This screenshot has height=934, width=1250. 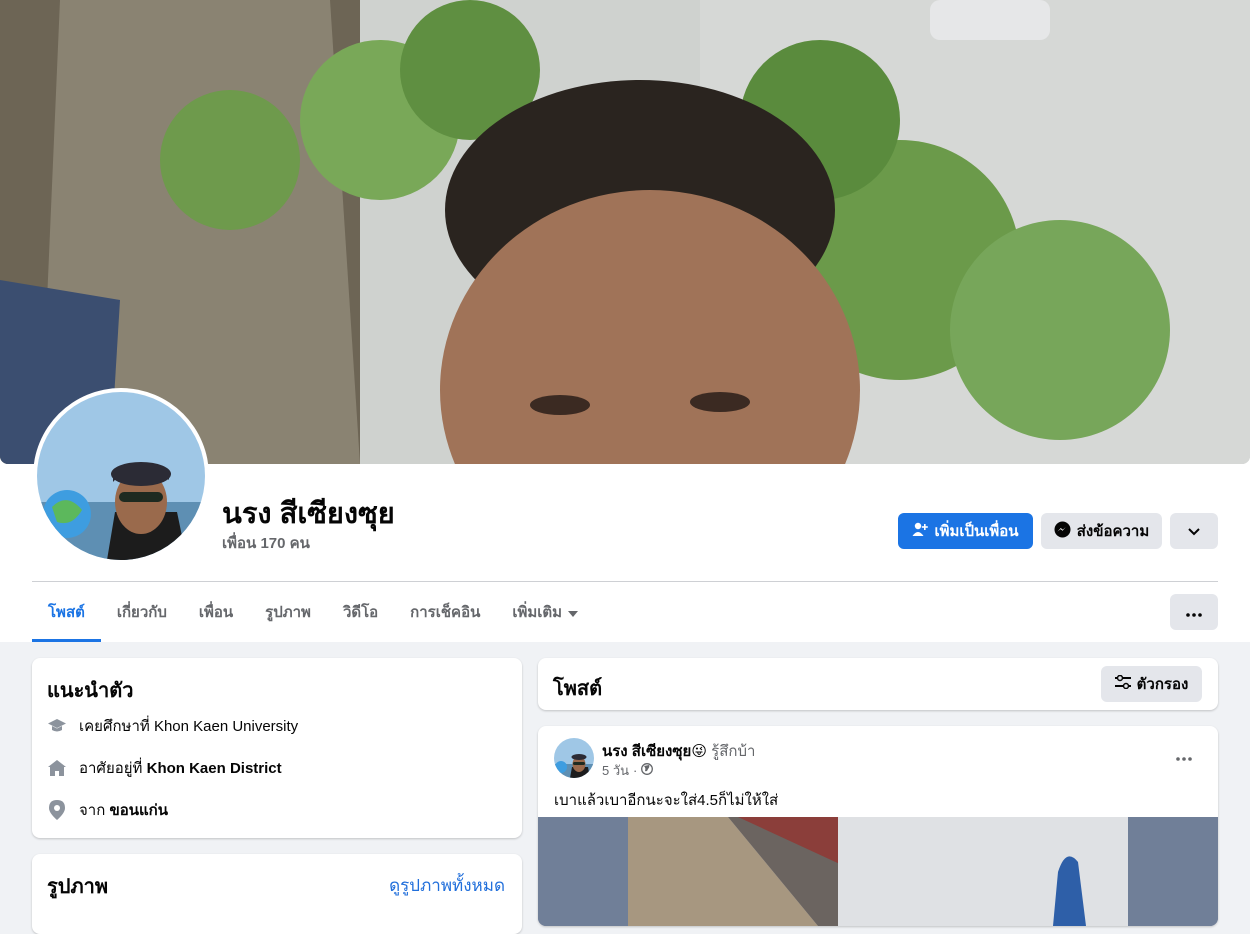 What do you see at coordinates (447, 885) in the screenshot?
I see `see-all-photos-link: ดูรูปภาพทั้งหมด` at bounding box center [447, 885].